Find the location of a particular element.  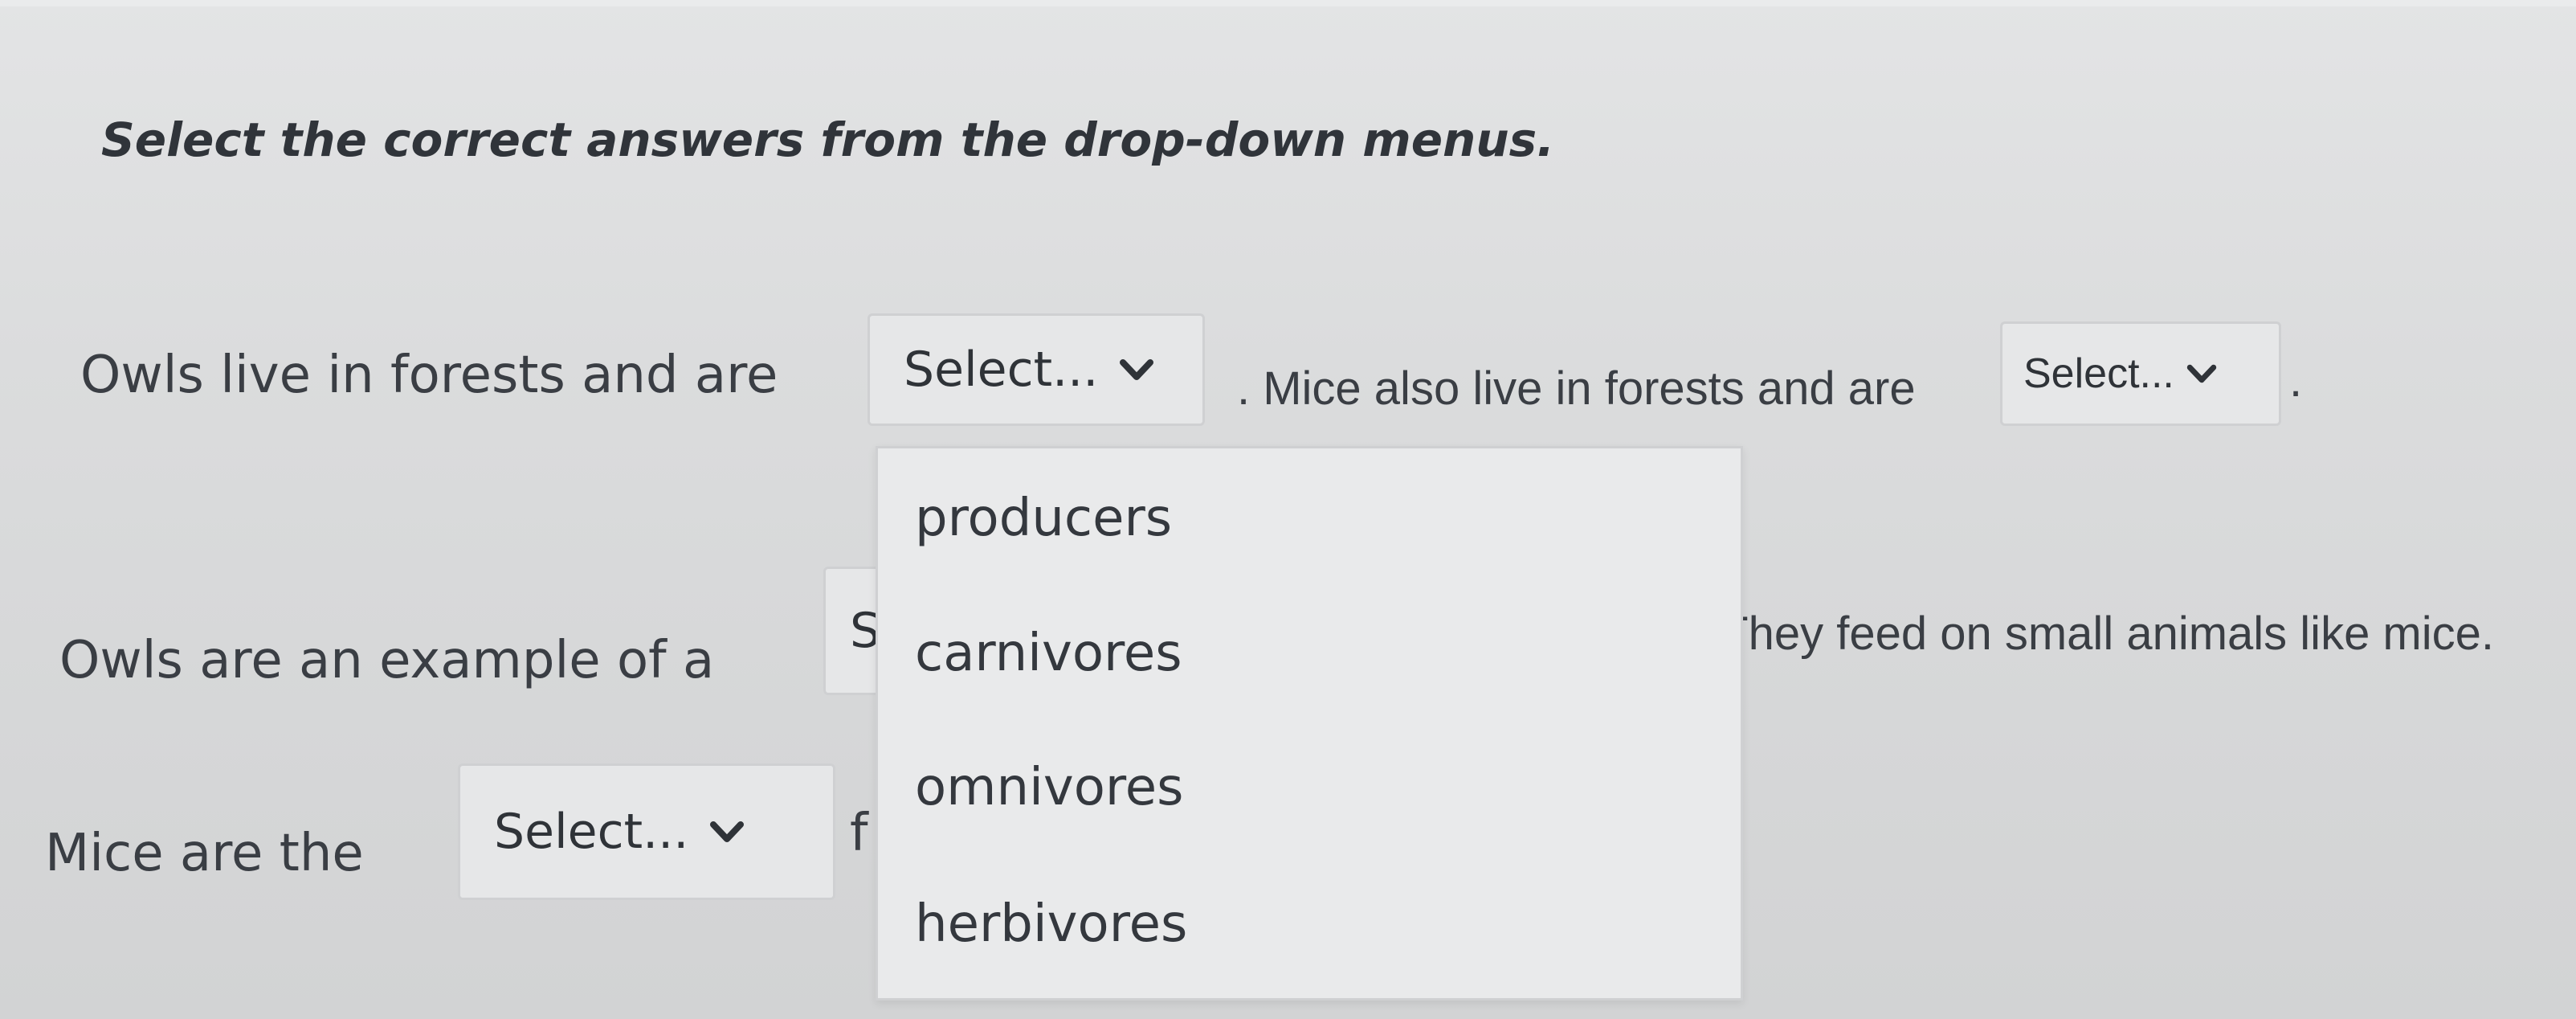

sentence1-text-part3: . is located at coordinates (2296, 380).